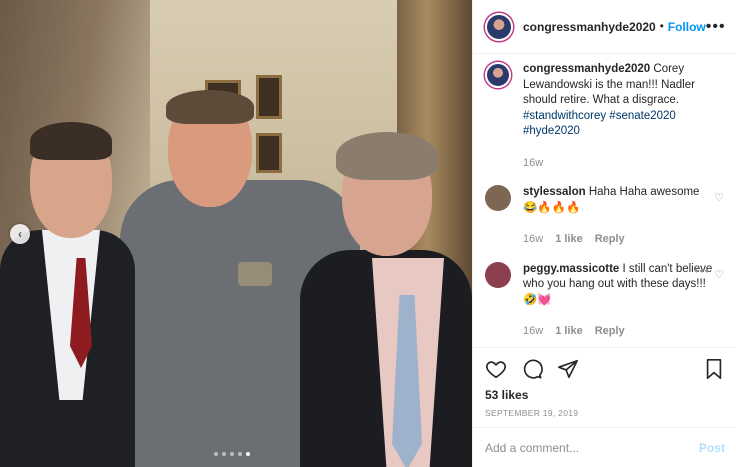  What do you see at coordinates (586, 69) in the screenshot?
I see `caption-username: congressmanhyde2020` at bounding box center [586, 69].